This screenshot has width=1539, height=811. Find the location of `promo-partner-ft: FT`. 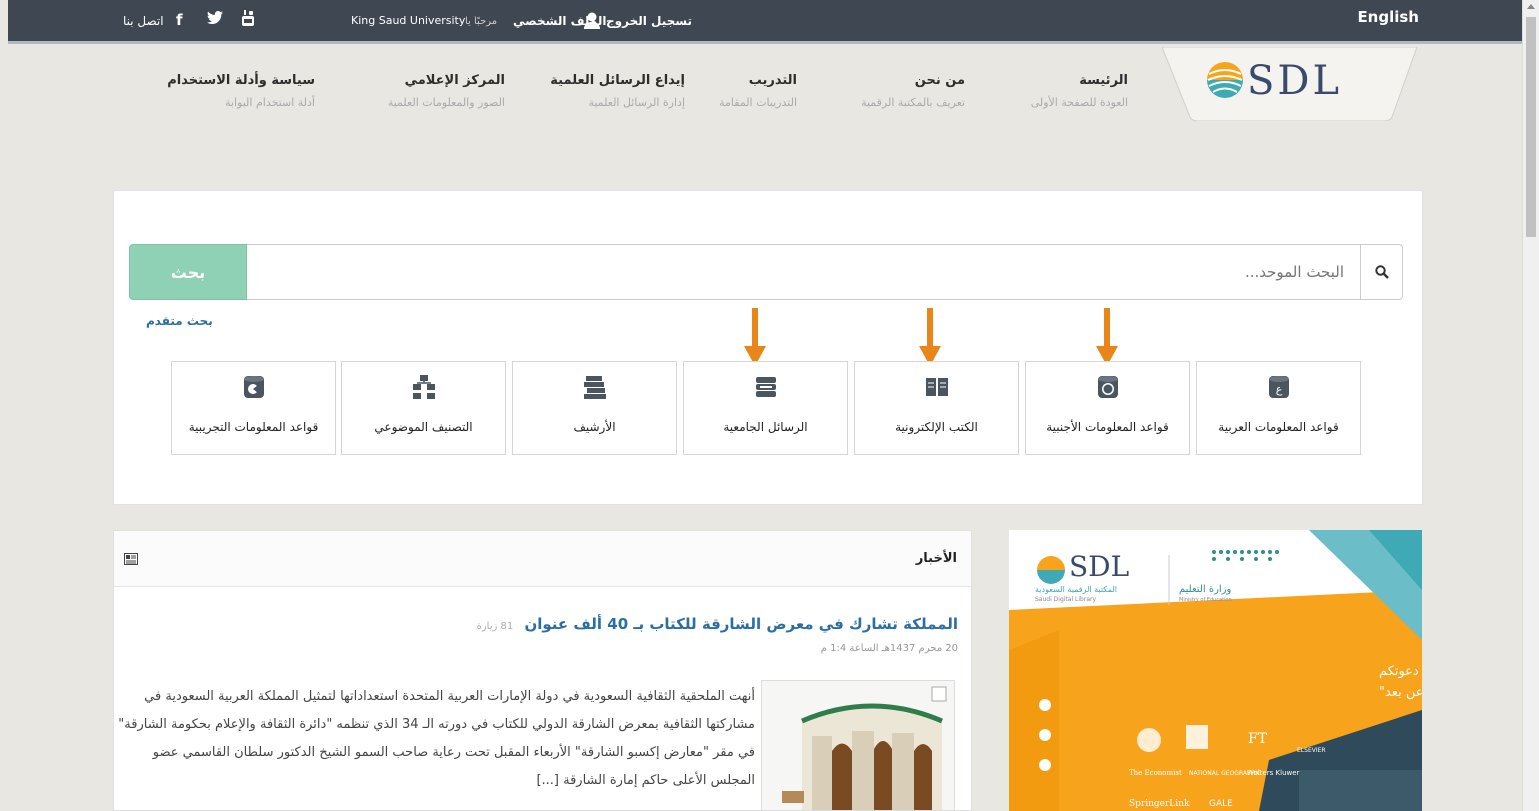

promo-partner-ft: FT is located at coordinates (1258, 739).